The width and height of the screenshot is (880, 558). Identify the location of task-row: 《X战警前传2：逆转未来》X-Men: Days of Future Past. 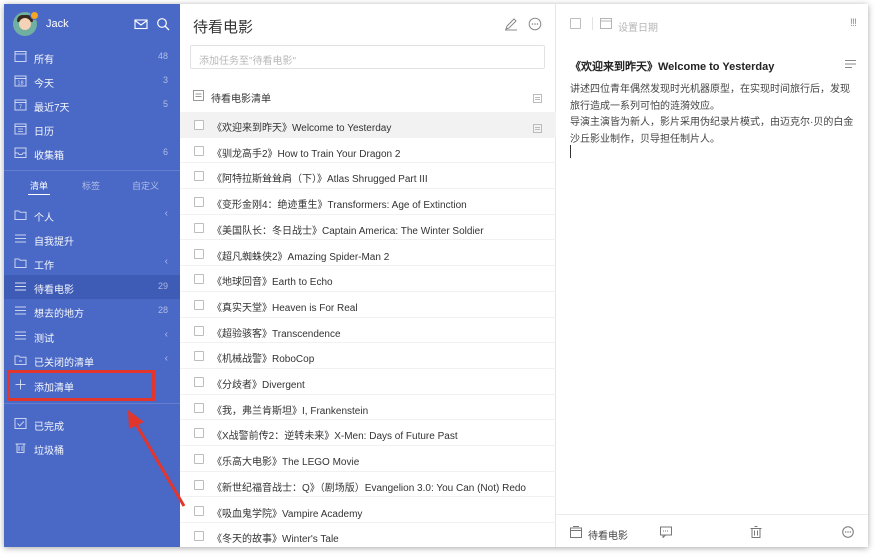
(368, 433).